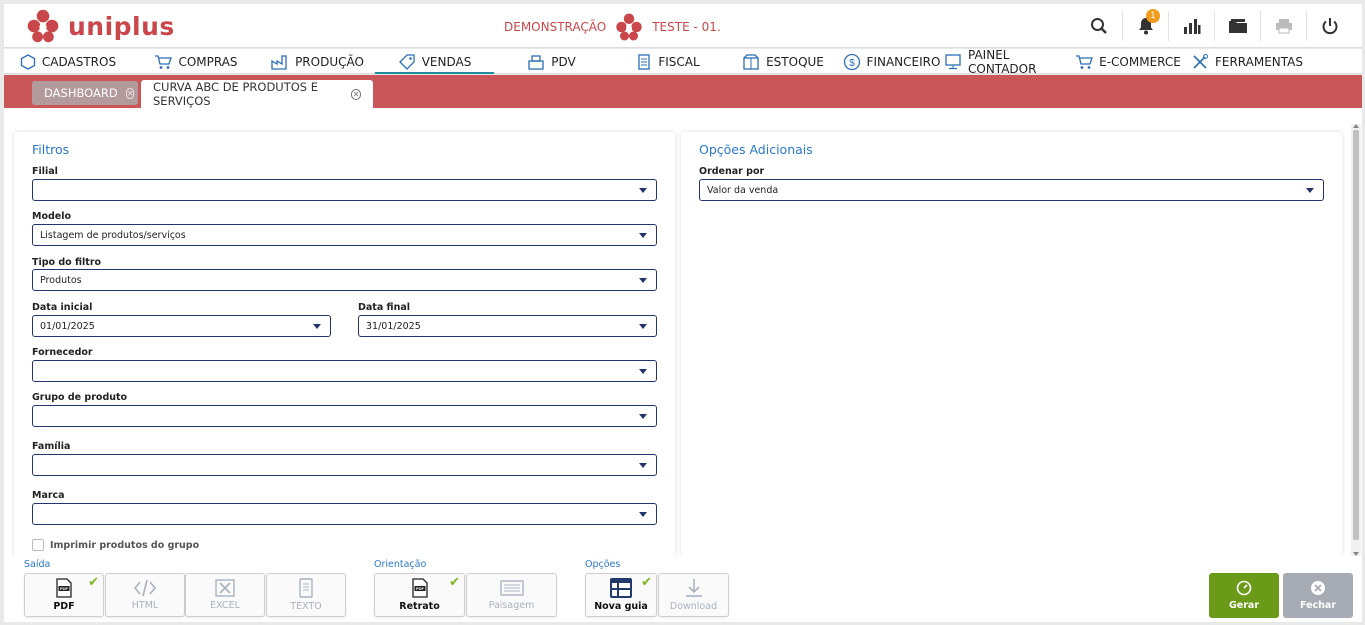 This screenshot has height=625, width=1365. What do you see at coordinates (693, 606) in the screenshot?
I see `download-label: Download` at bounding box center [693, 606].